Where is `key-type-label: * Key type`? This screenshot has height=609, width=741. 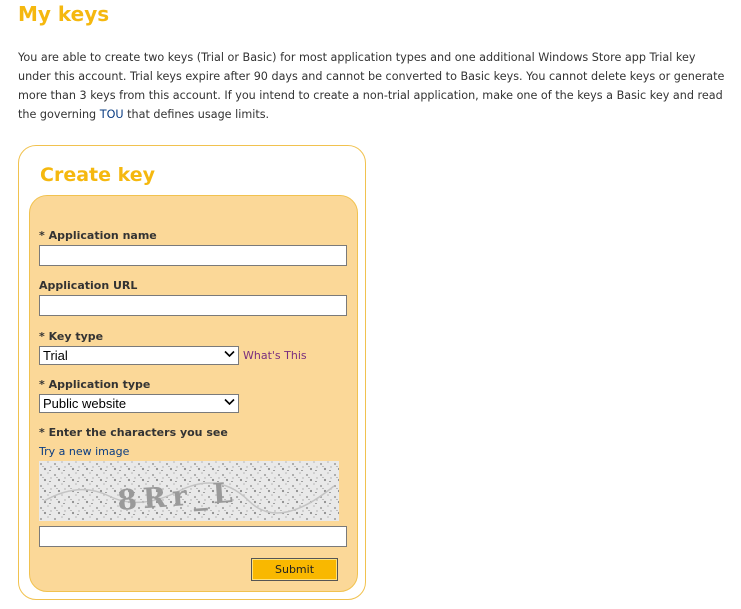 key-type-label: * Key type is located at coordinates (71, 336).